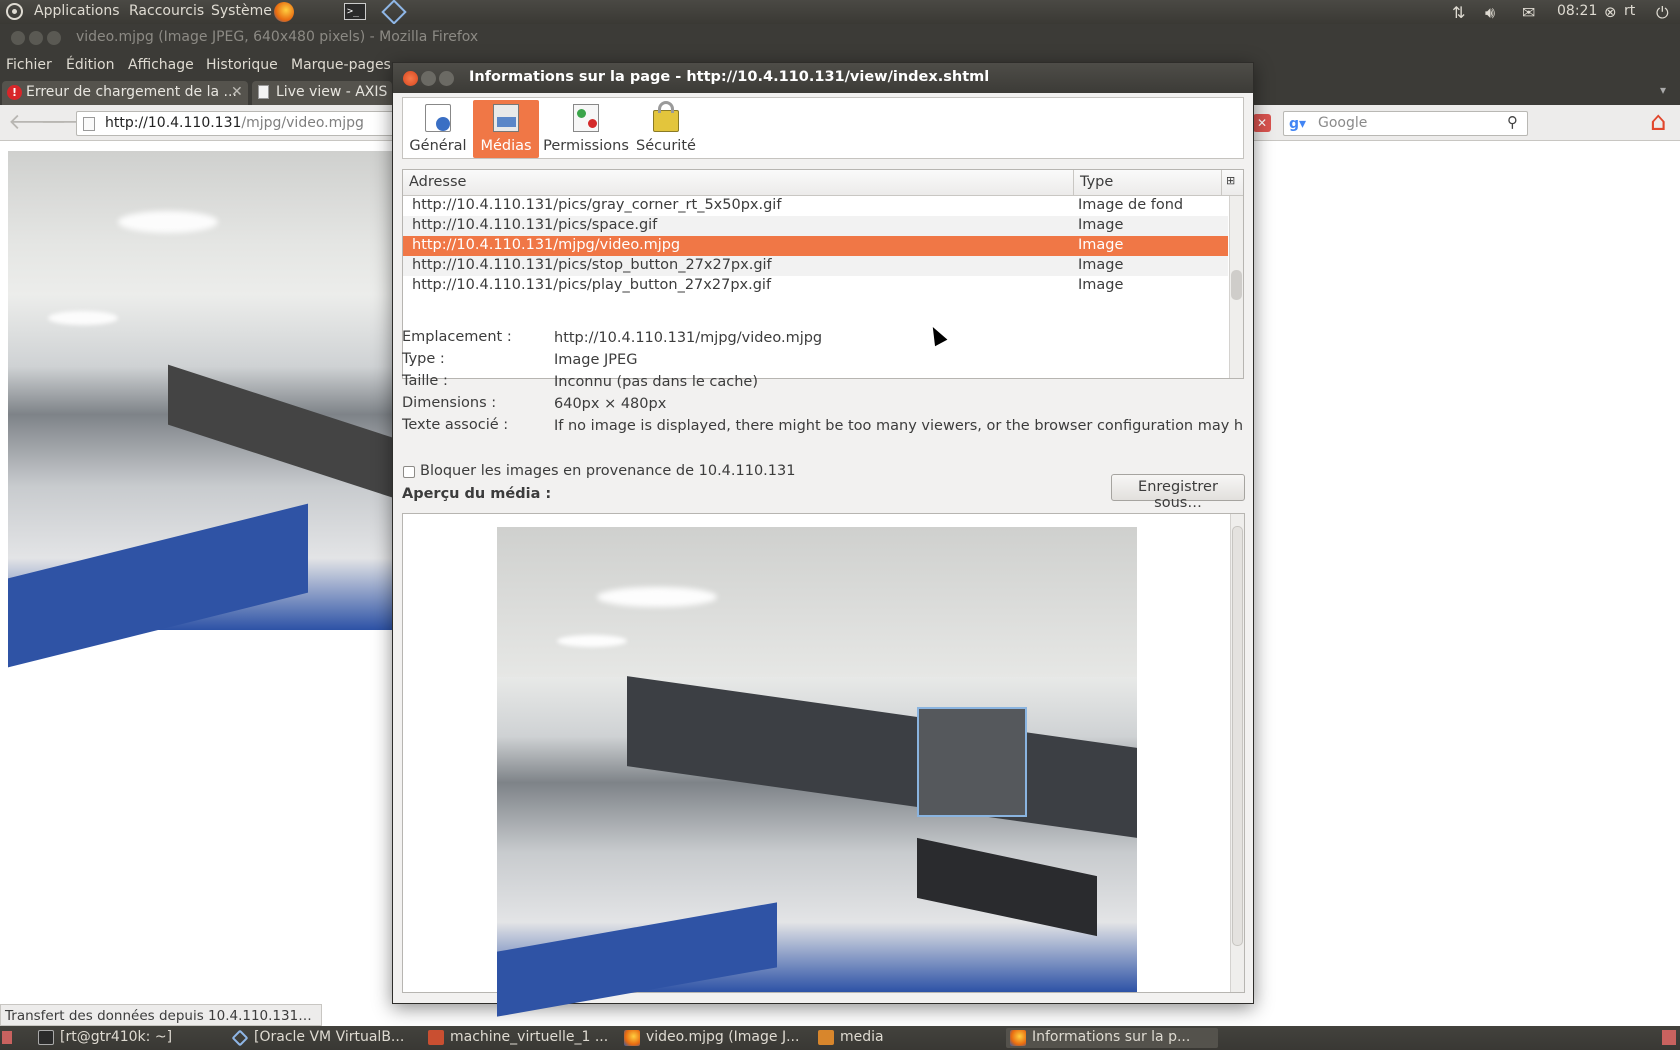  I want to click on table-scrollbar, so click(1236, 287).